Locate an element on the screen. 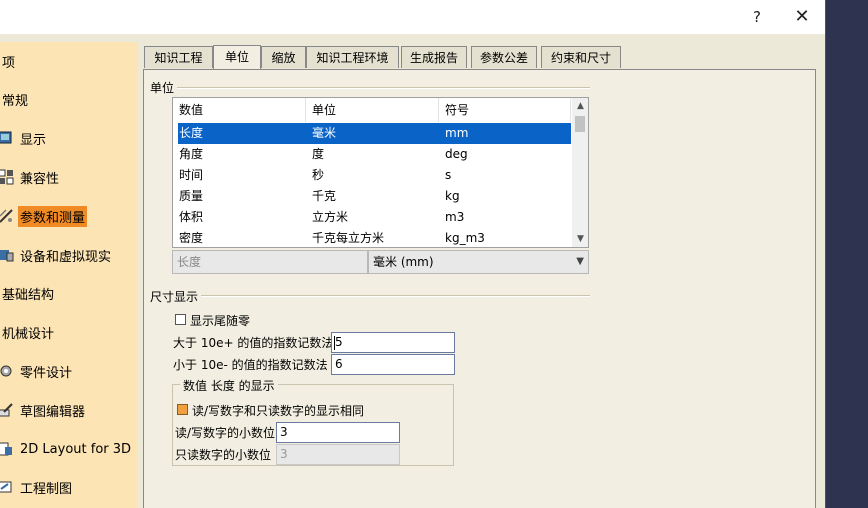 Image resolution: width=868 pixels, height=508 pixels. sidebar-item-part-design: 零件设计 is located at coordinates (37, 371).